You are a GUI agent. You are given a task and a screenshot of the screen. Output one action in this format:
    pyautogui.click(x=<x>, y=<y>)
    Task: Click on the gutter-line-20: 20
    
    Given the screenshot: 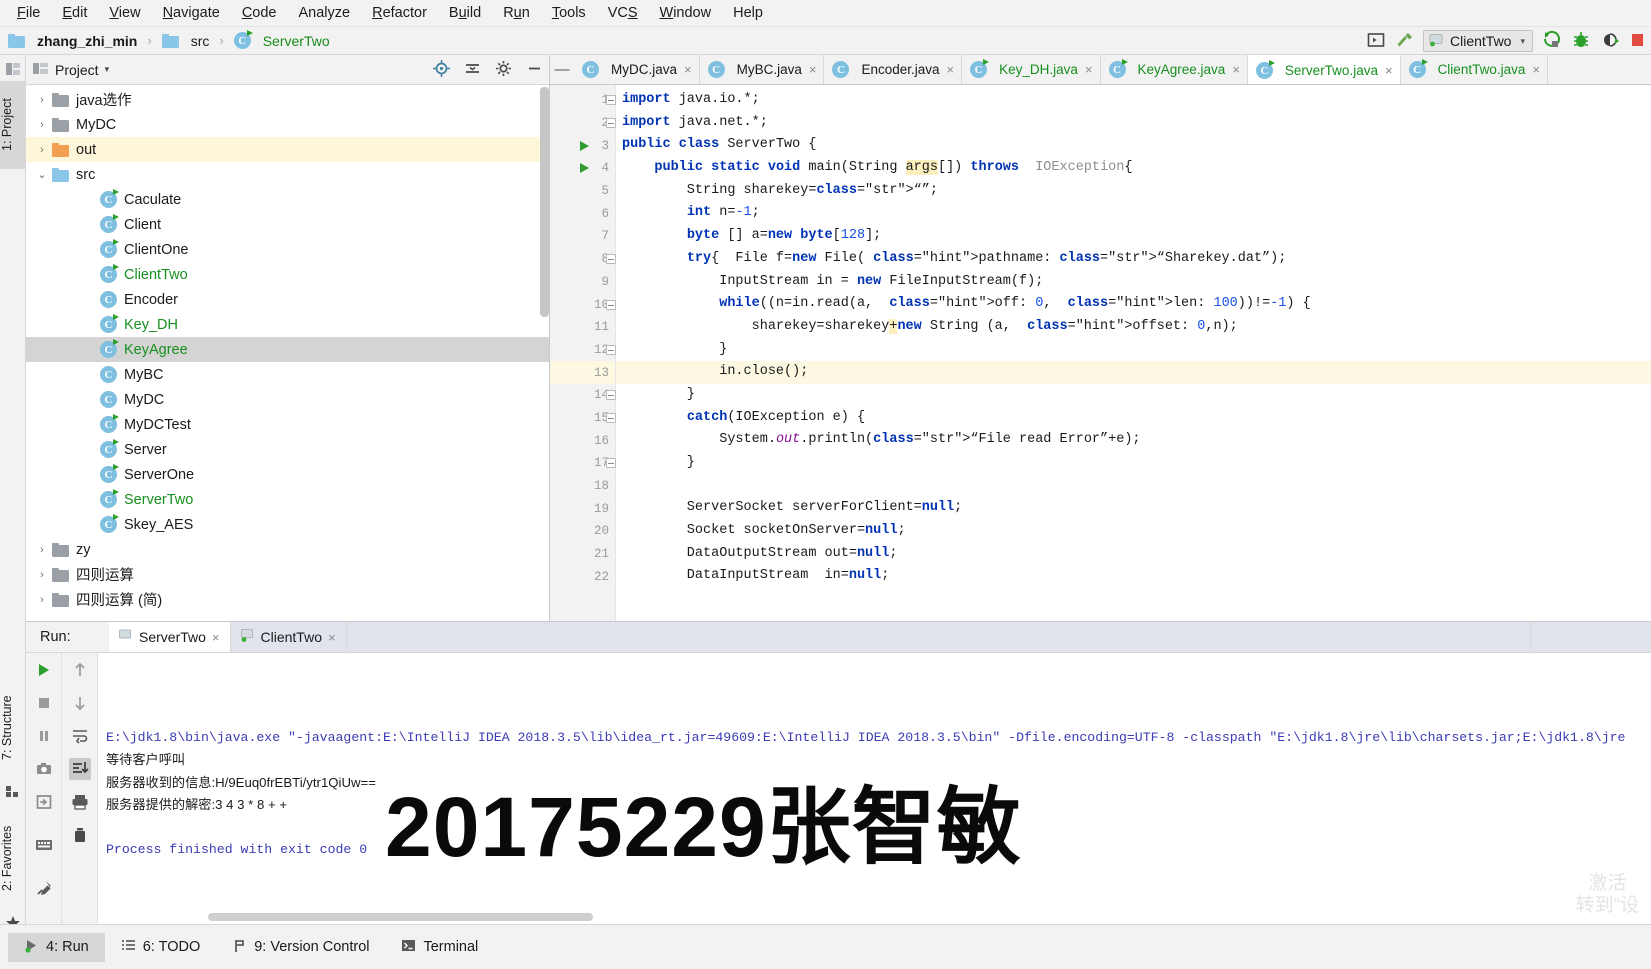 What is the action you would take?
    pyautogui.click(x=582, y=531)
    